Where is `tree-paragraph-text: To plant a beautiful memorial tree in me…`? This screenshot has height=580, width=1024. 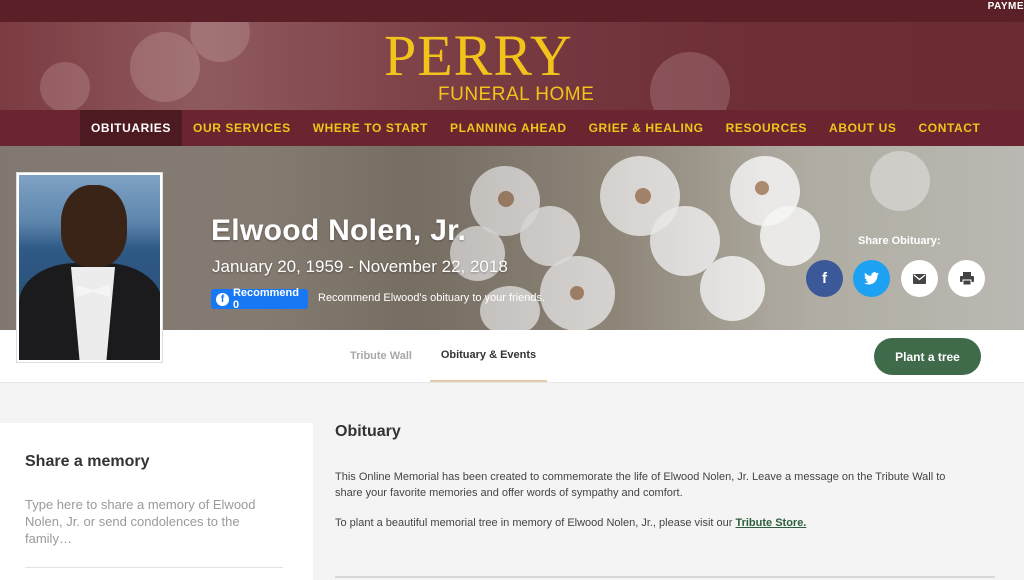 tree-paragraph-text: To plant a beautiful memorial tree in me… is located at coordinates (535, 523).